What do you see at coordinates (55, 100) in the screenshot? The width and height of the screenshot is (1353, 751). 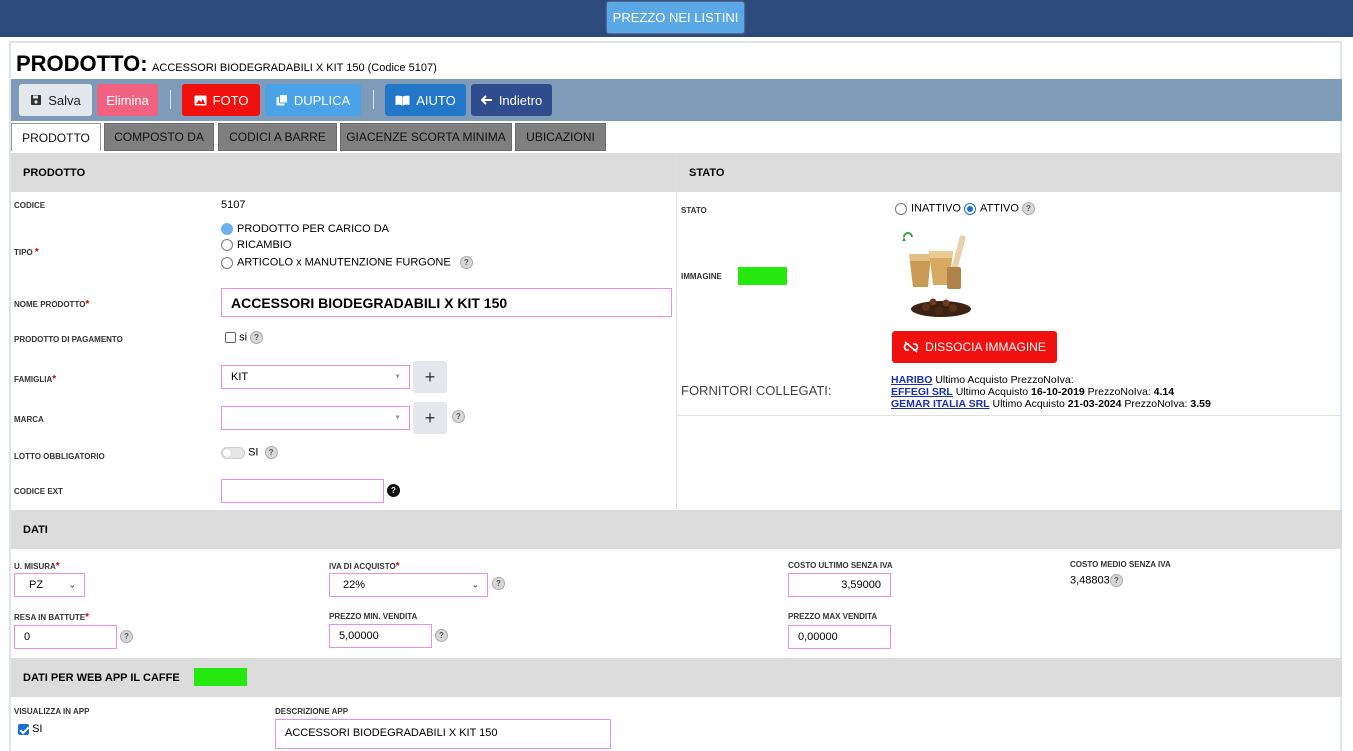 I see `save-button: Salva` at bounding box center [55, 100].